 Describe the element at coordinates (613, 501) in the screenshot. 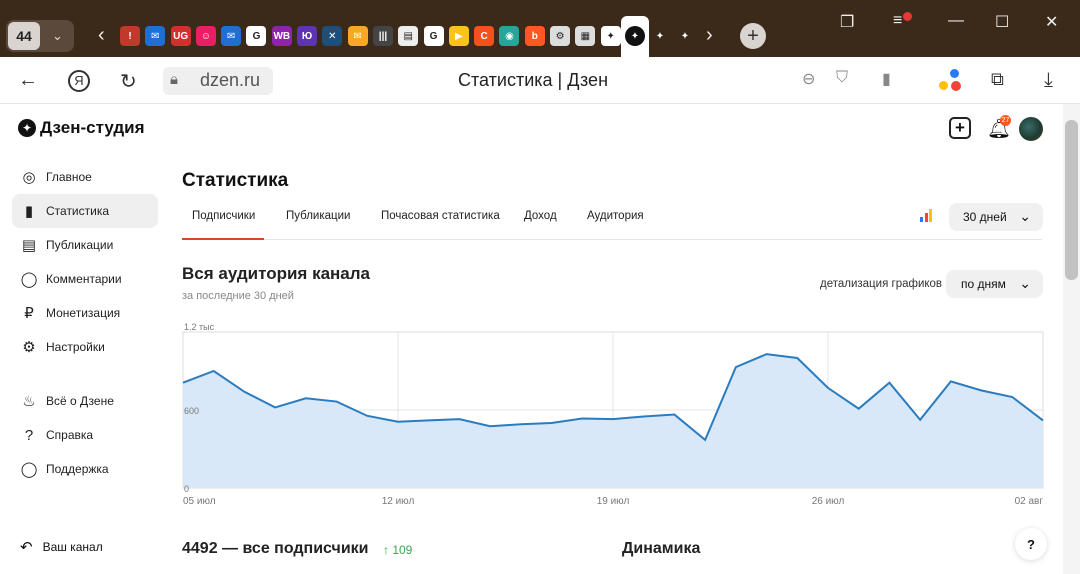

I see `x-tick-label: 19 июл` at that location.